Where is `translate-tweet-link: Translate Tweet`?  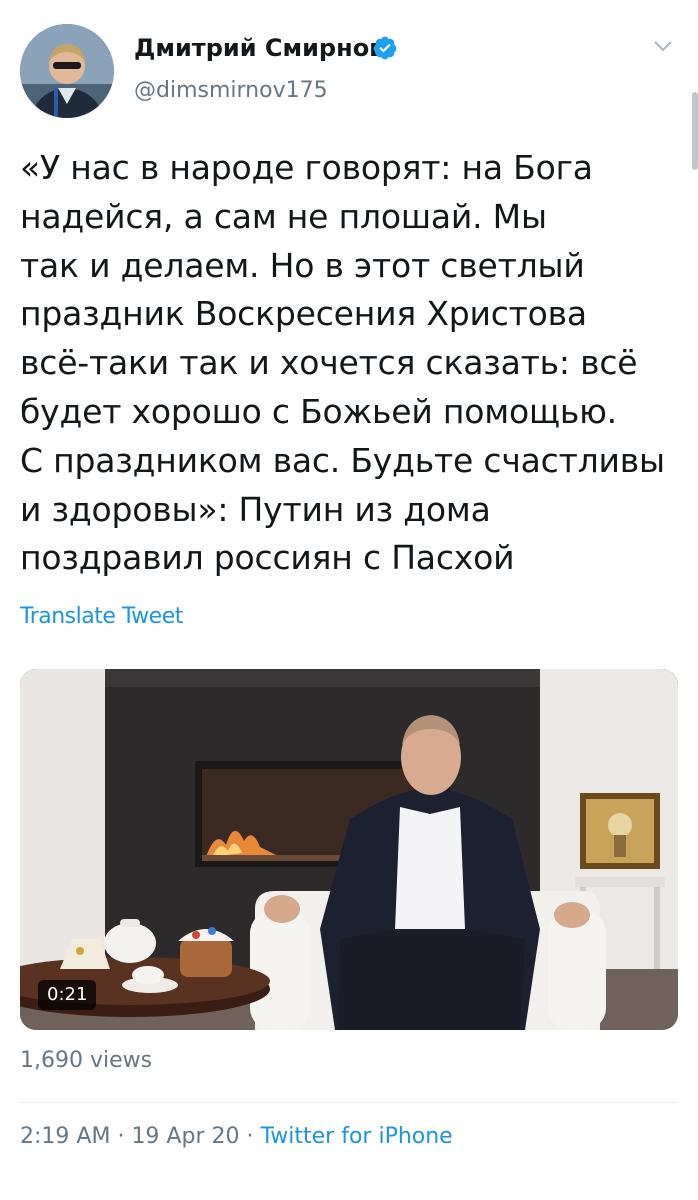
translate-tweet-link: Translate Tweet is located at coordinates (101, 616).